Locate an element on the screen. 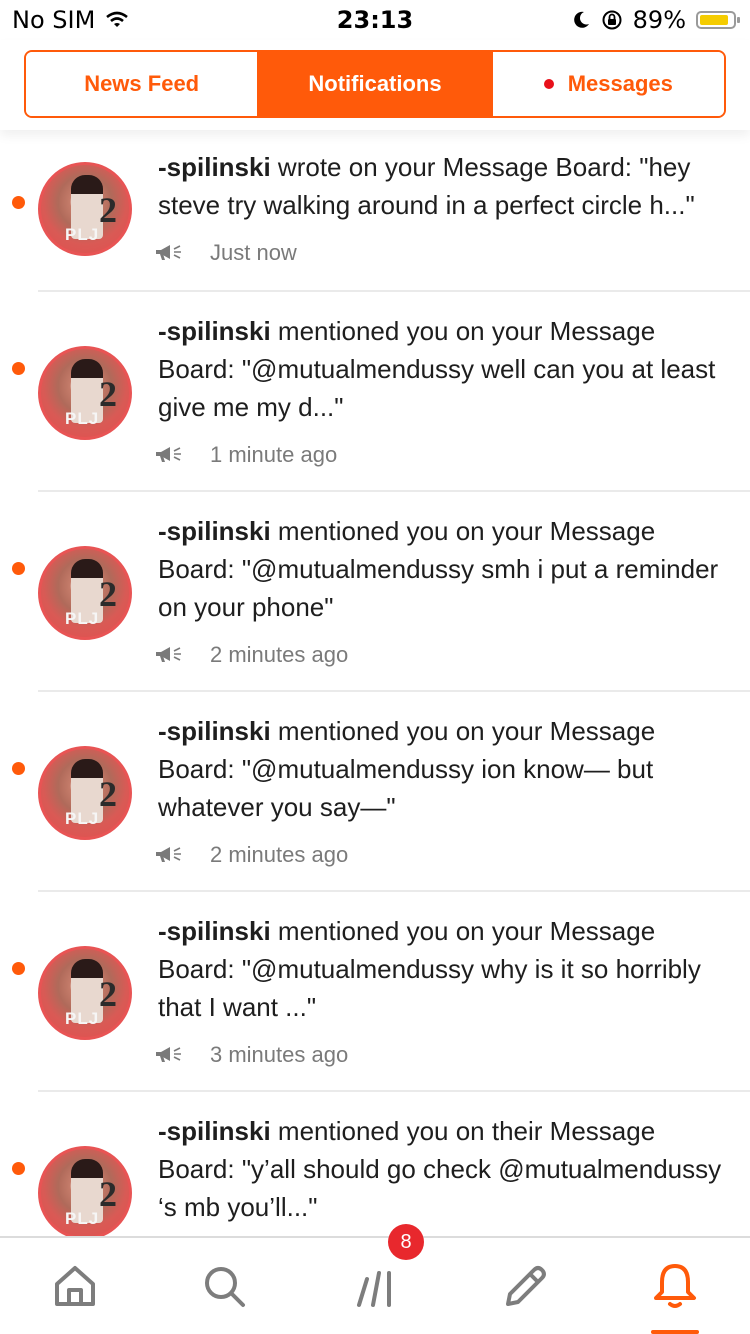 The image size is (750, 1334). tab-home is located at coordinates (75, 1286).